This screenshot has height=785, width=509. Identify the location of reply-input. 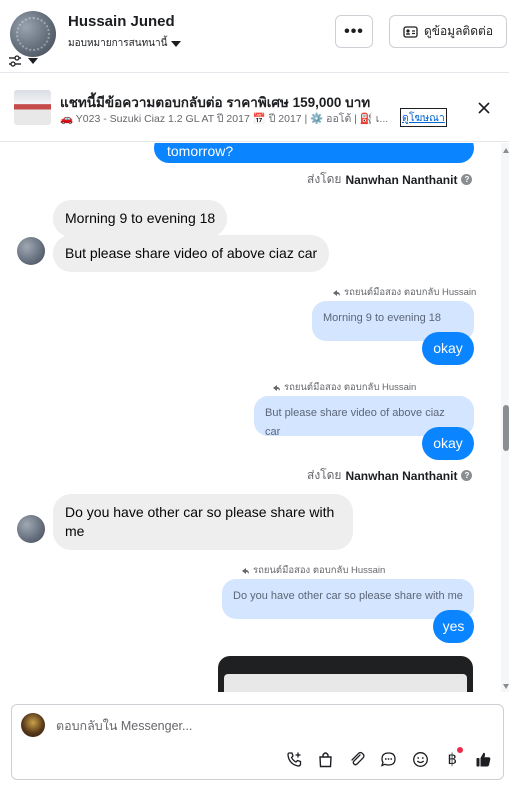
(266, 726).